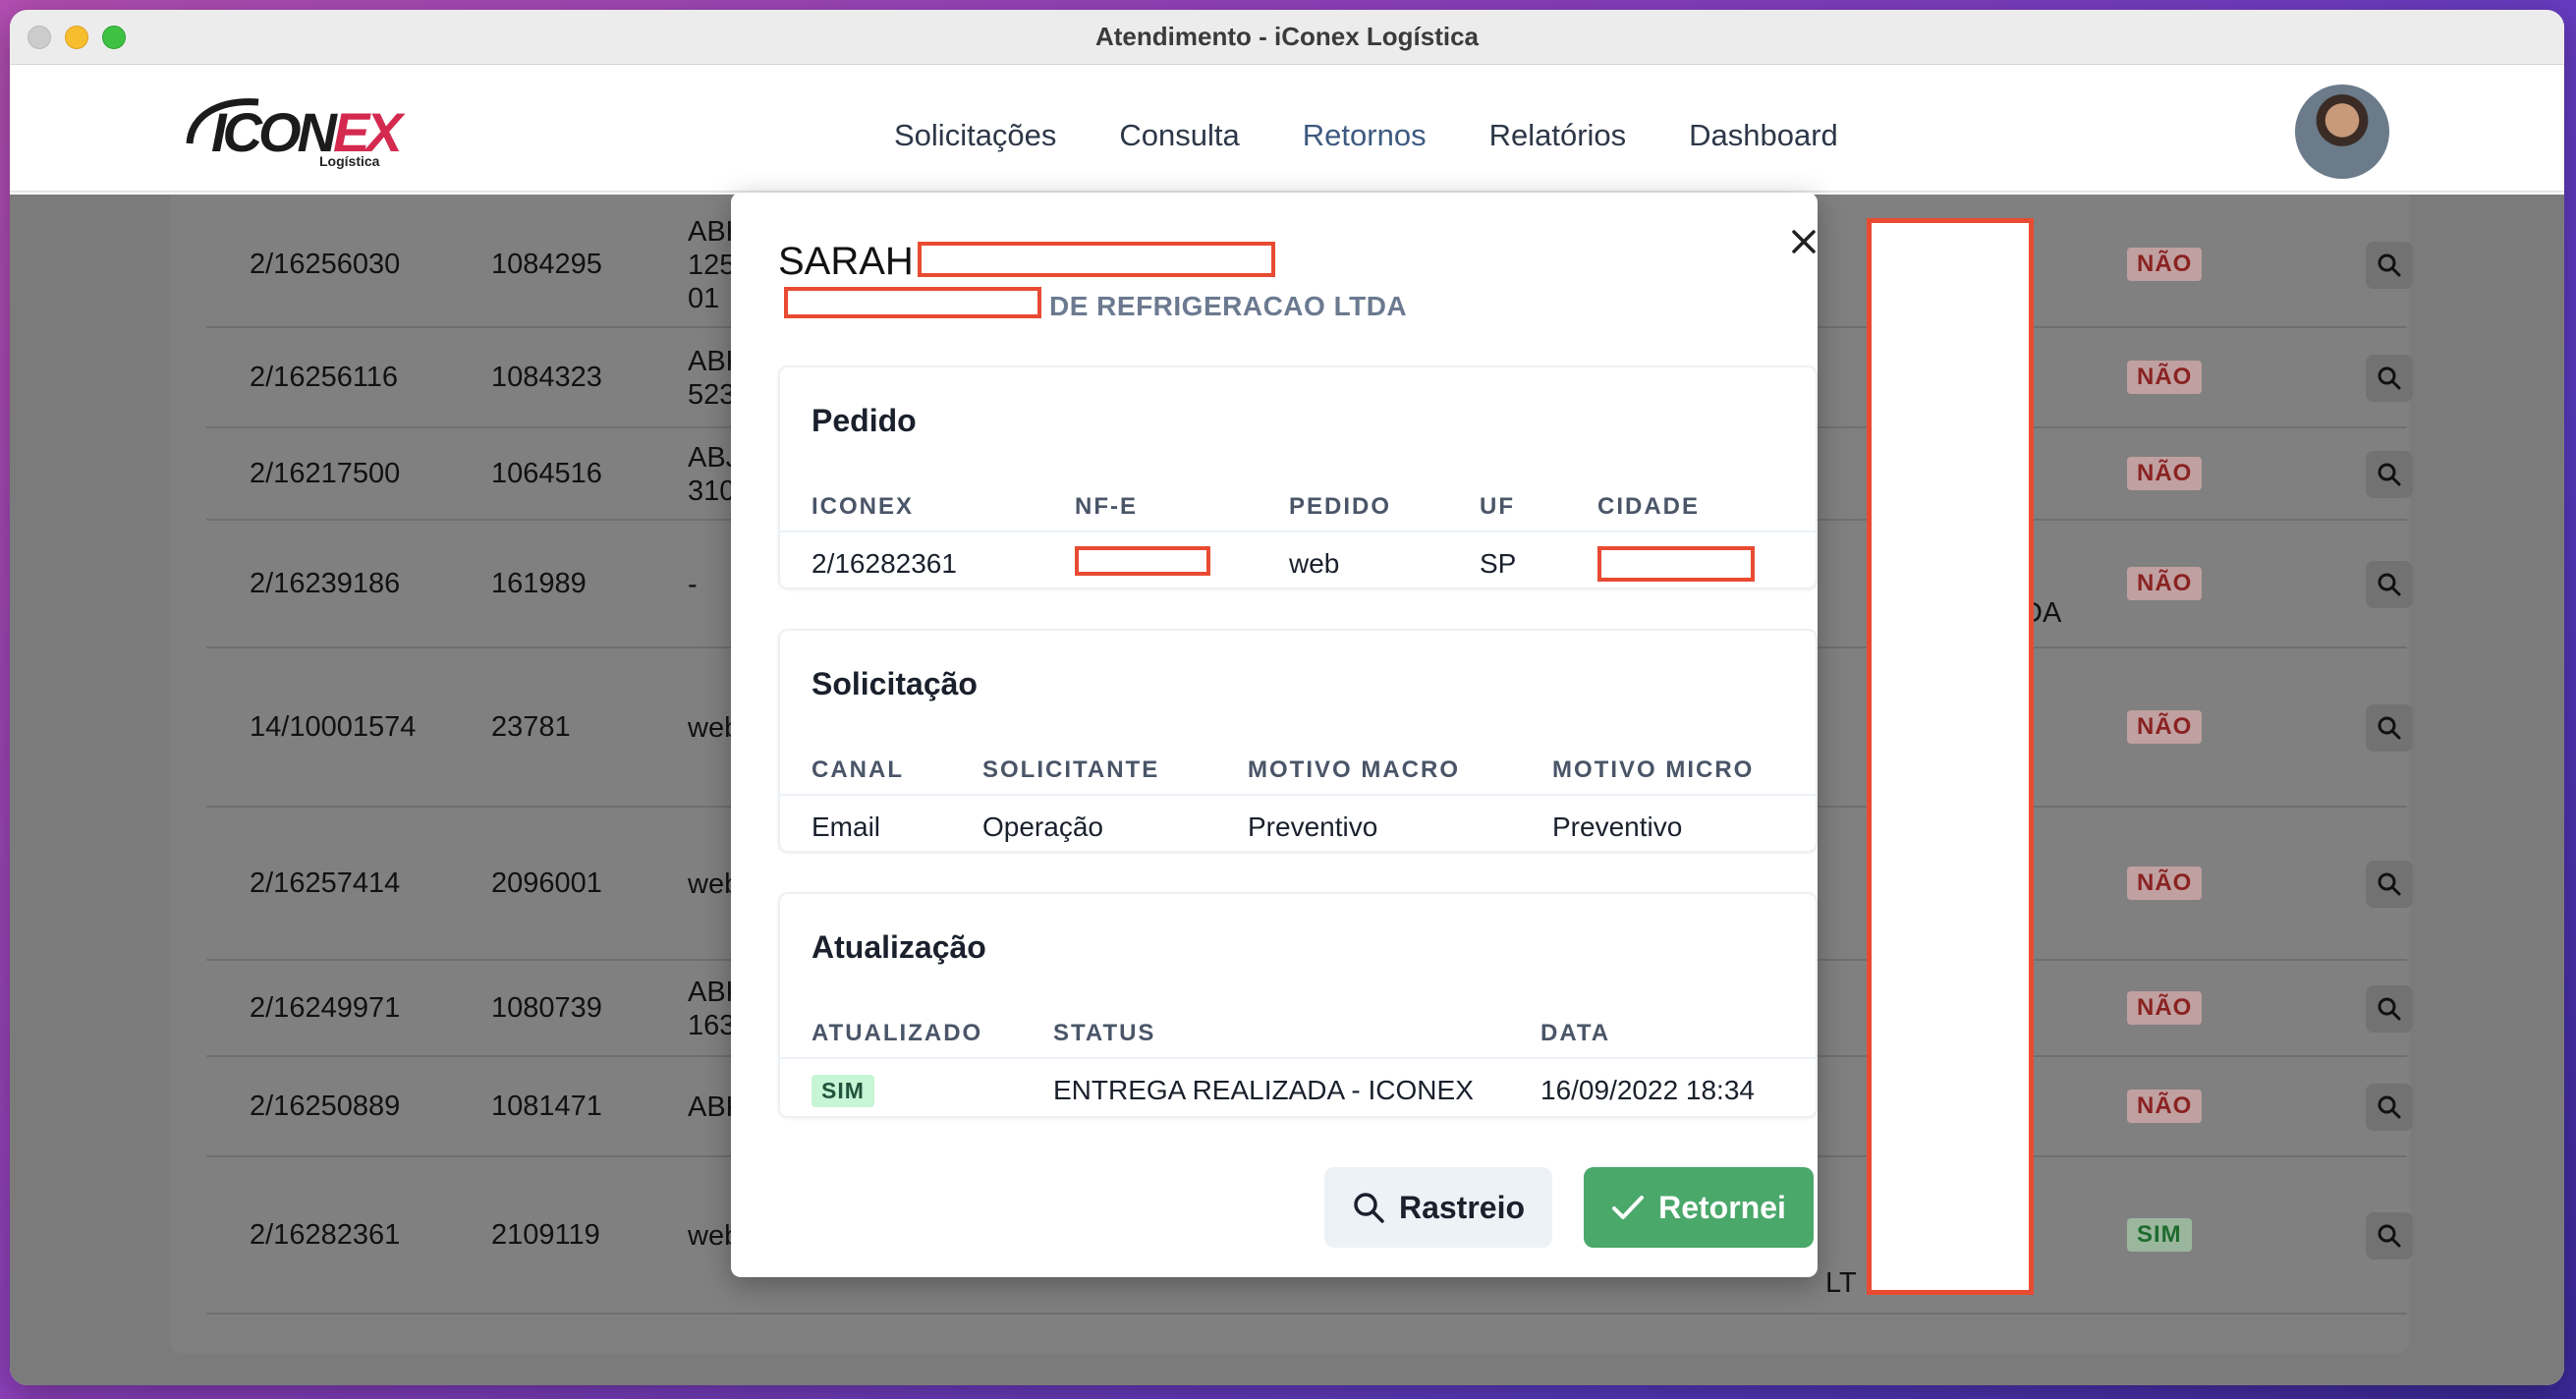  Describe the element at coordinates (2159, 1235) in the screenshot. I see `returned-badge: SIM` at that location.